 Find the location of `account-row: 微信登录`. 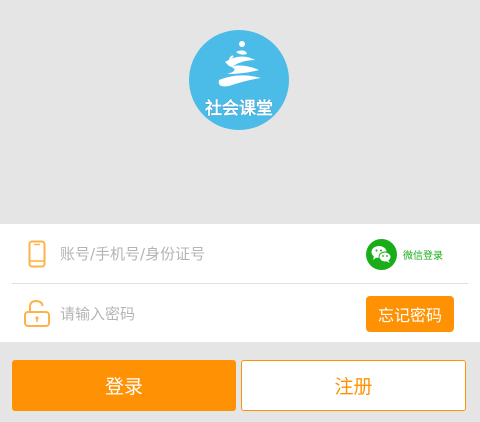

account-row: 微信登录 is located at coordinates (240, 253).